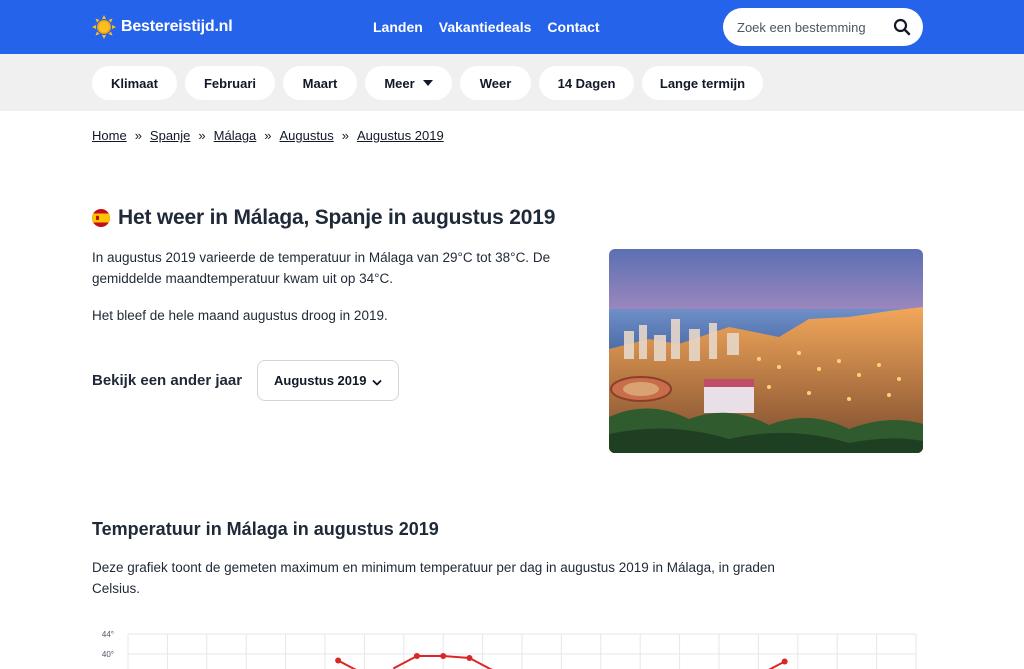 This screenshot has height=669, width=1024. I want to click on subnav-item-lange-termijn: Lange termijn, so click(702, 83).